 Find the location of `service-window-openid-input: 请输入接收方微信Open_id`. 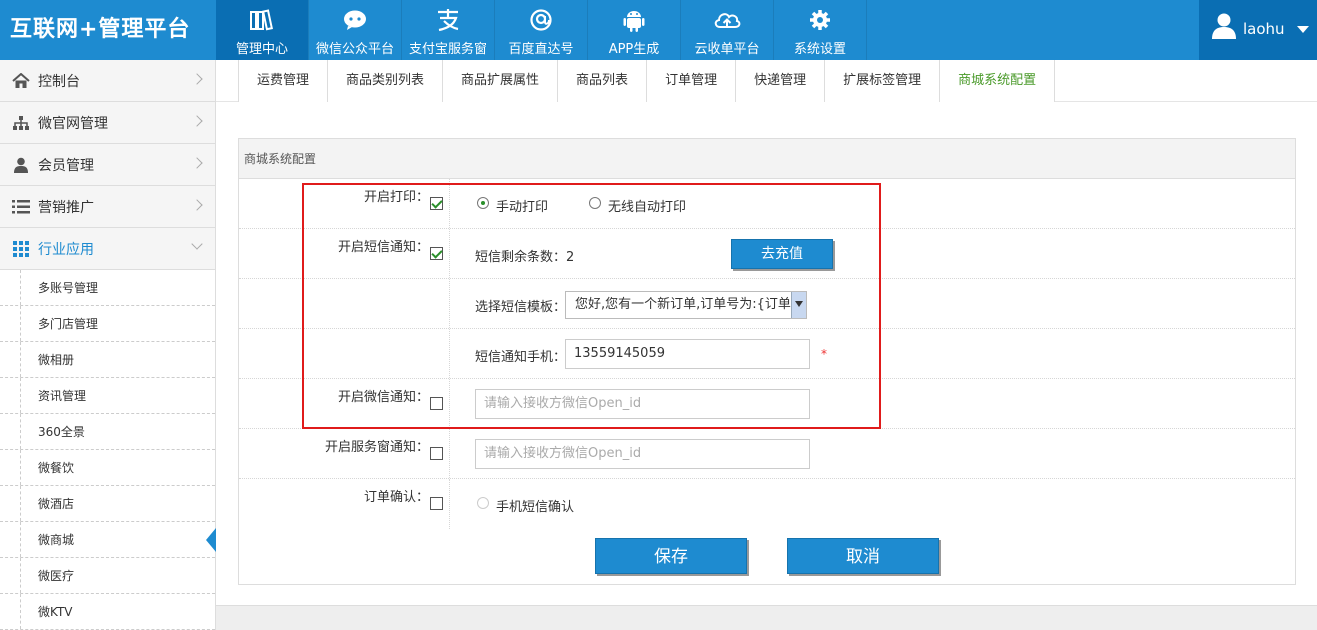

service-window-openid-input: 请输入接收方微信Open_id is located at coordinates (642, 454).